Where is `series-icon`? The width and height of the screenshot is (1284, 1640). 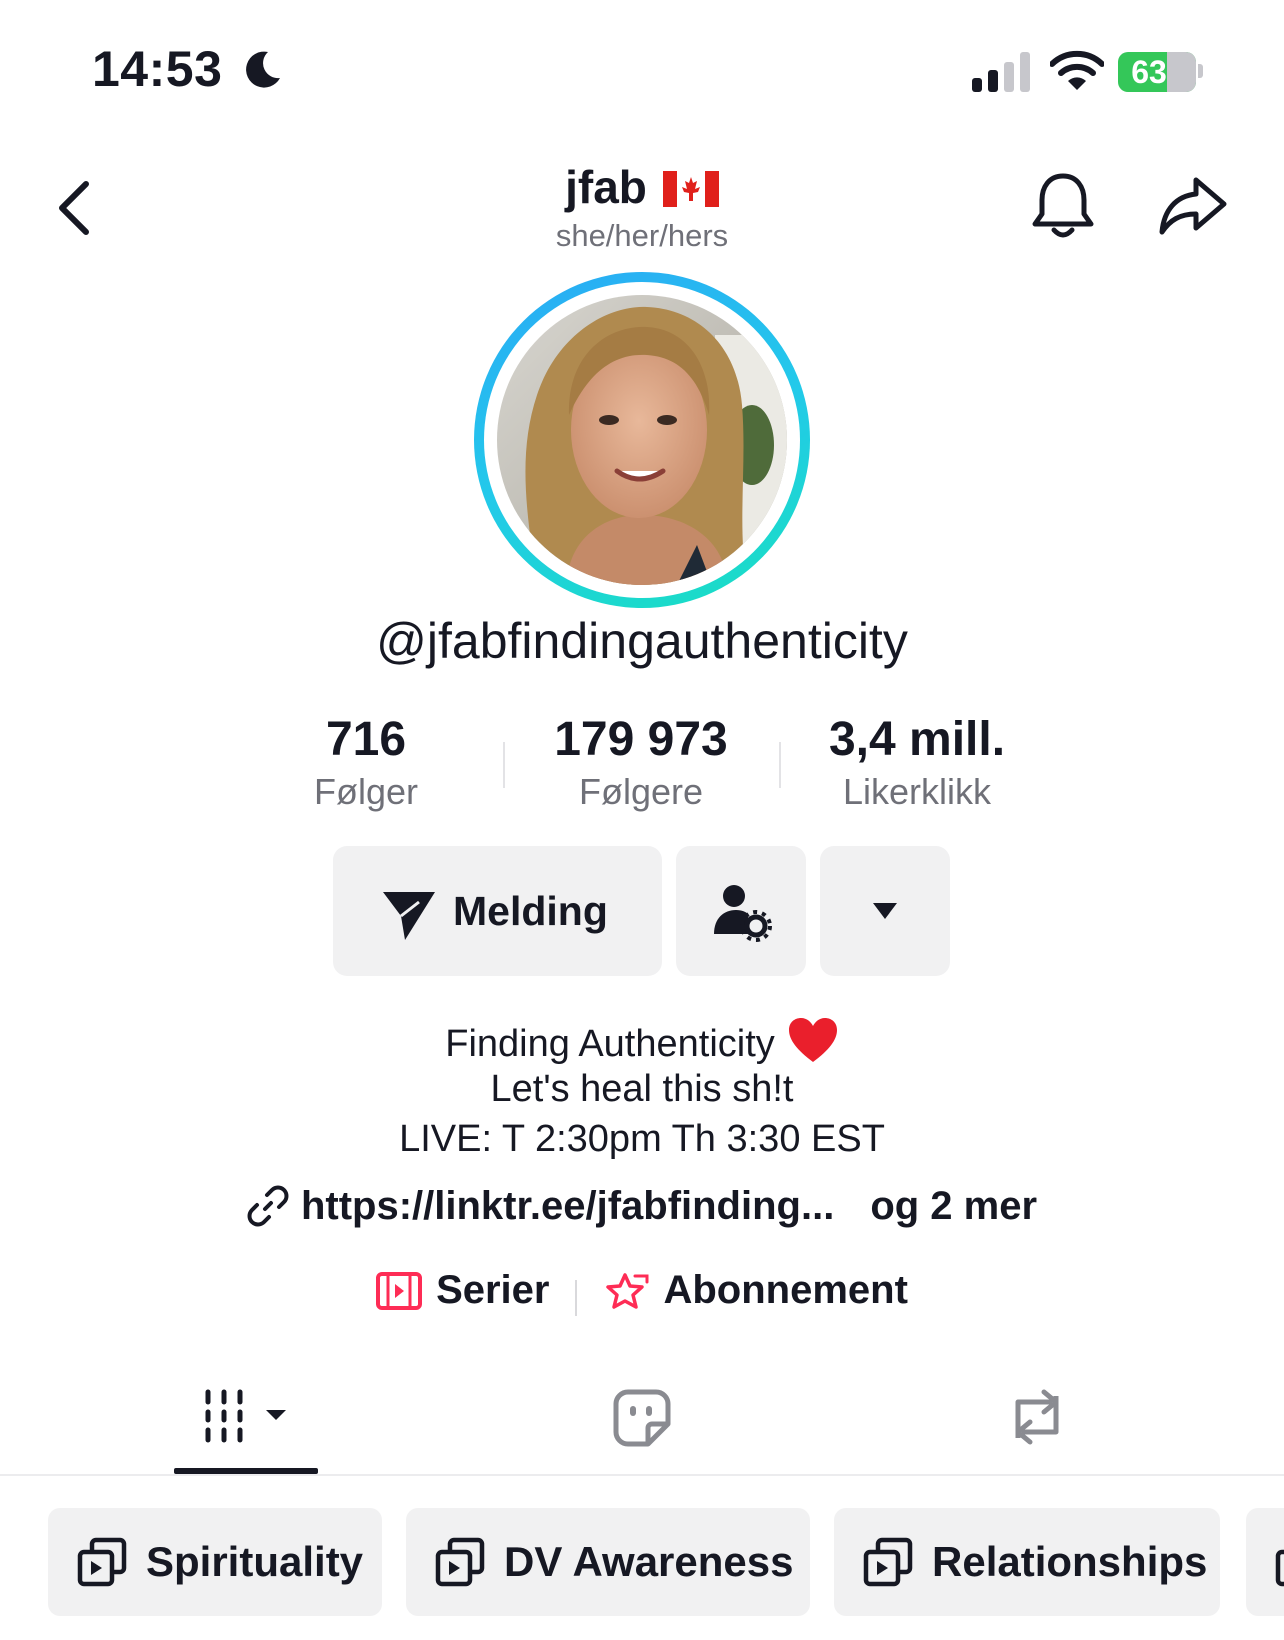 series-icon is located at coordinates (399, 1290).